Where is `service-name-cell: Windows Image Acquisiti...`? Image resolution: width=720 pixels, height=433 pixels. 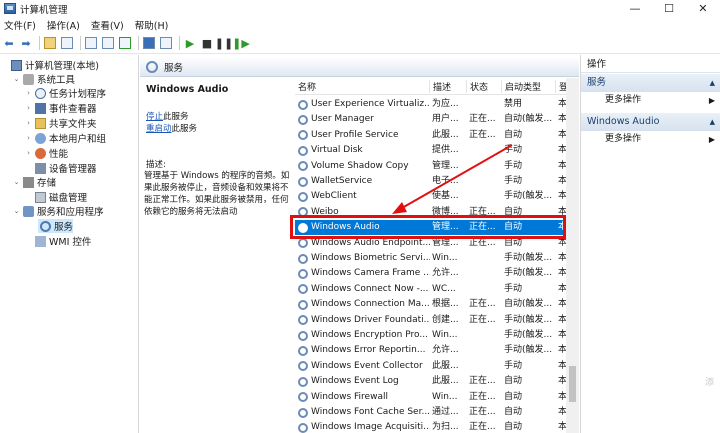 service-name-cell: Windows Image Acquisiti... is located at coordinates (364, 426).